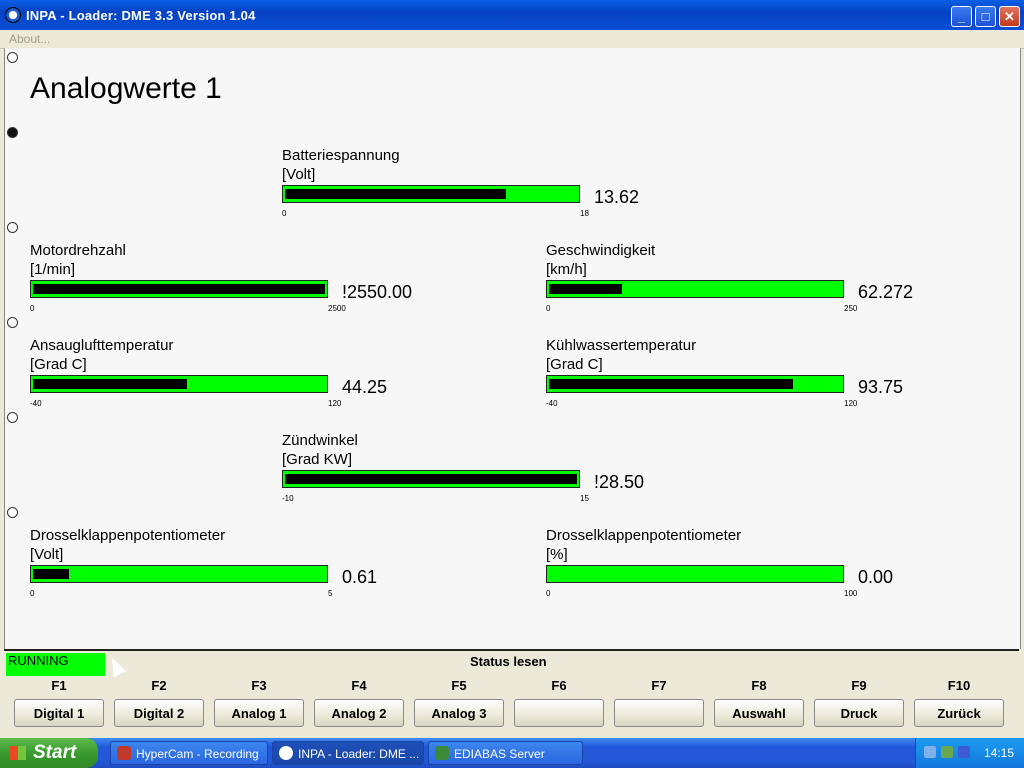  What do you see at coordinates (159, 685) in the screenshot?
I see `fkey-label-f2: F2` at bounding box center [159, 685].